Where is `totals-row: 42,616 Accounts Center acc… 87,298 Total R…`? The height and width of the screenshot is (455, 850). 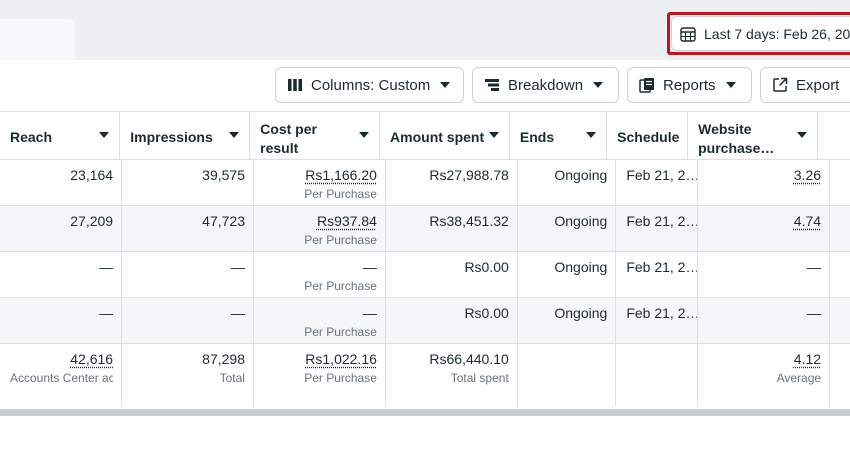
totals-row: 42,616 Accounts Center acc… 87,298 Total R… is located at coordinates (425, 375).